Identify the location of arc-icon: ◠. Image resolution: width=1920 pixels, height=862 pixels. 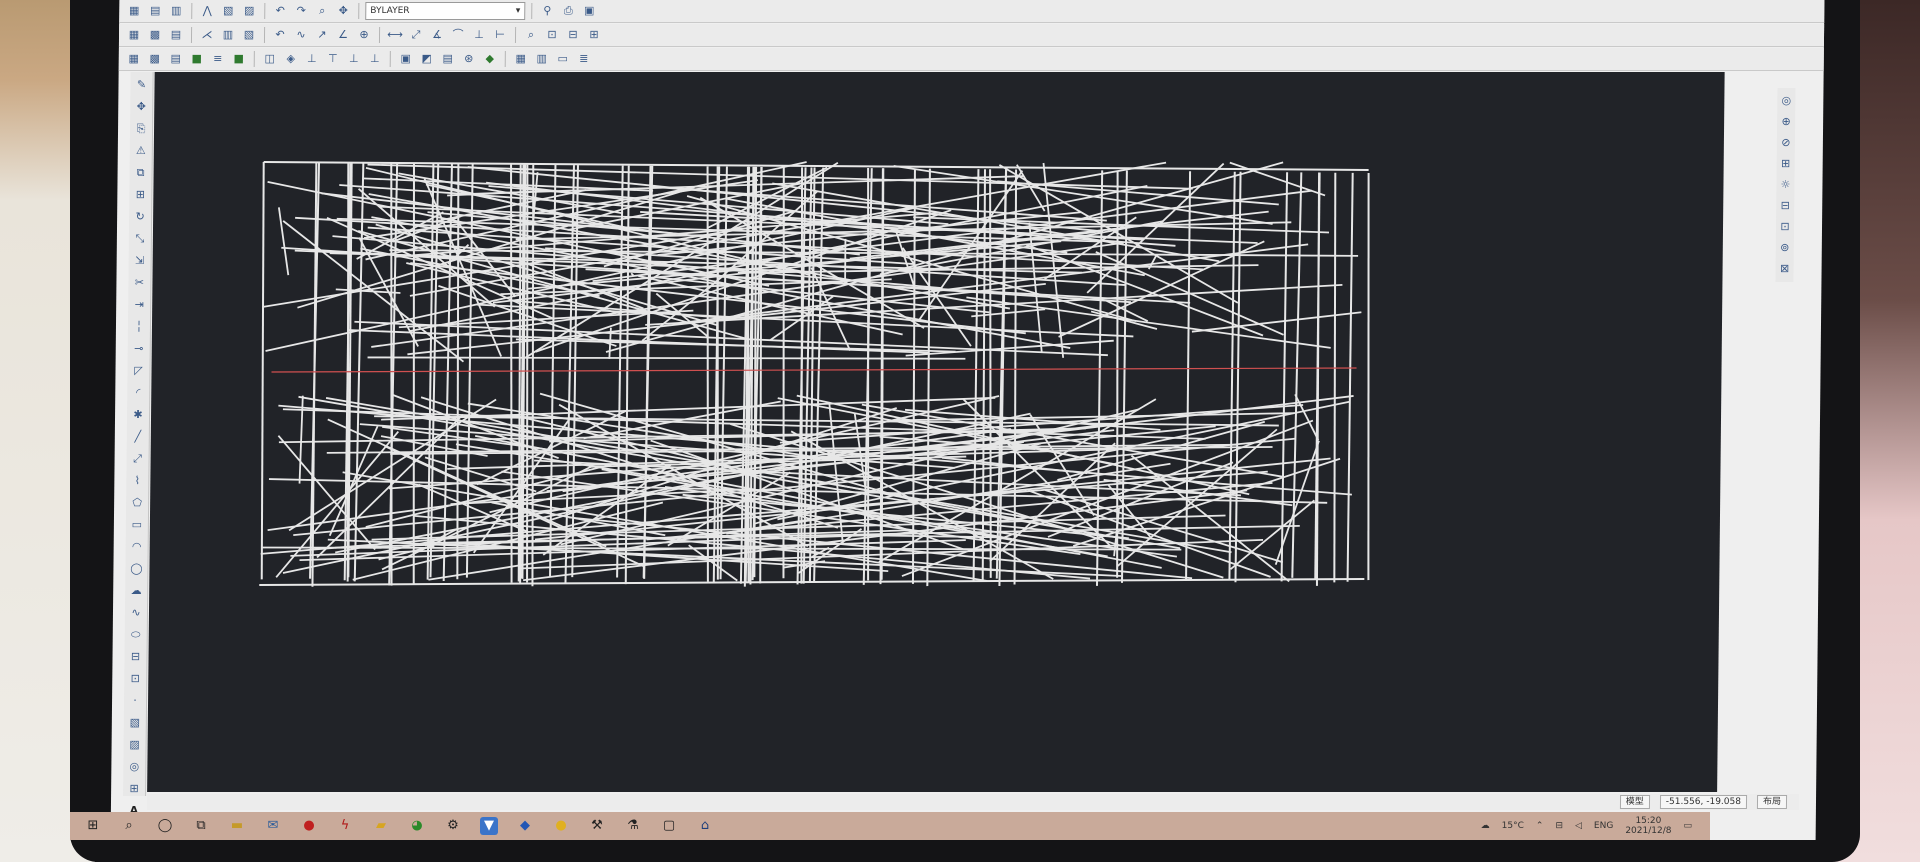
(137, 547).